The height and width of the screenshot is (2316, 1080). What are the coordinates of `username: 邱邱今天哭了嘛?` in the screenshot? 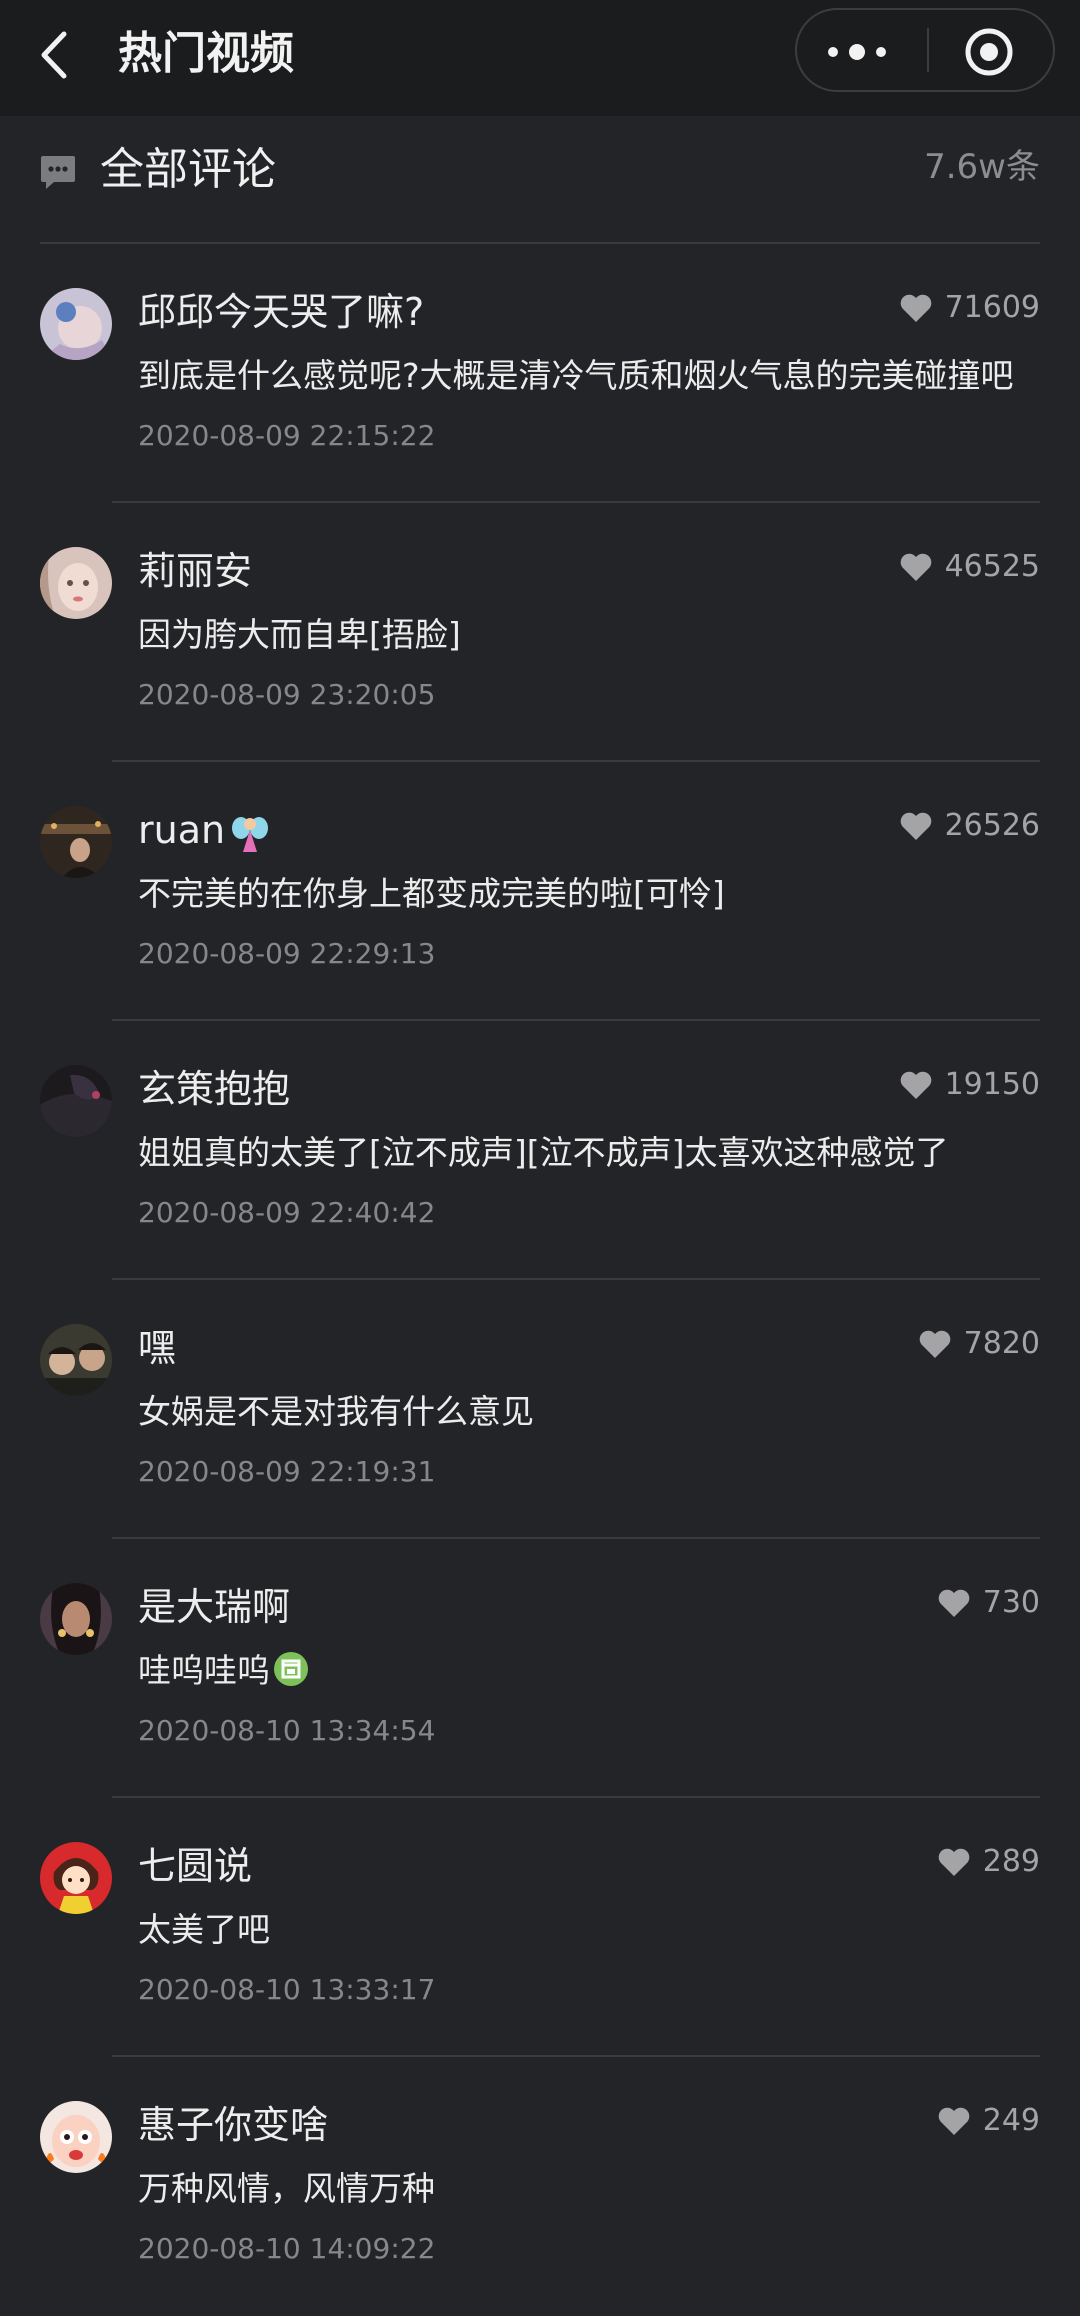 It's located at (281, 312).